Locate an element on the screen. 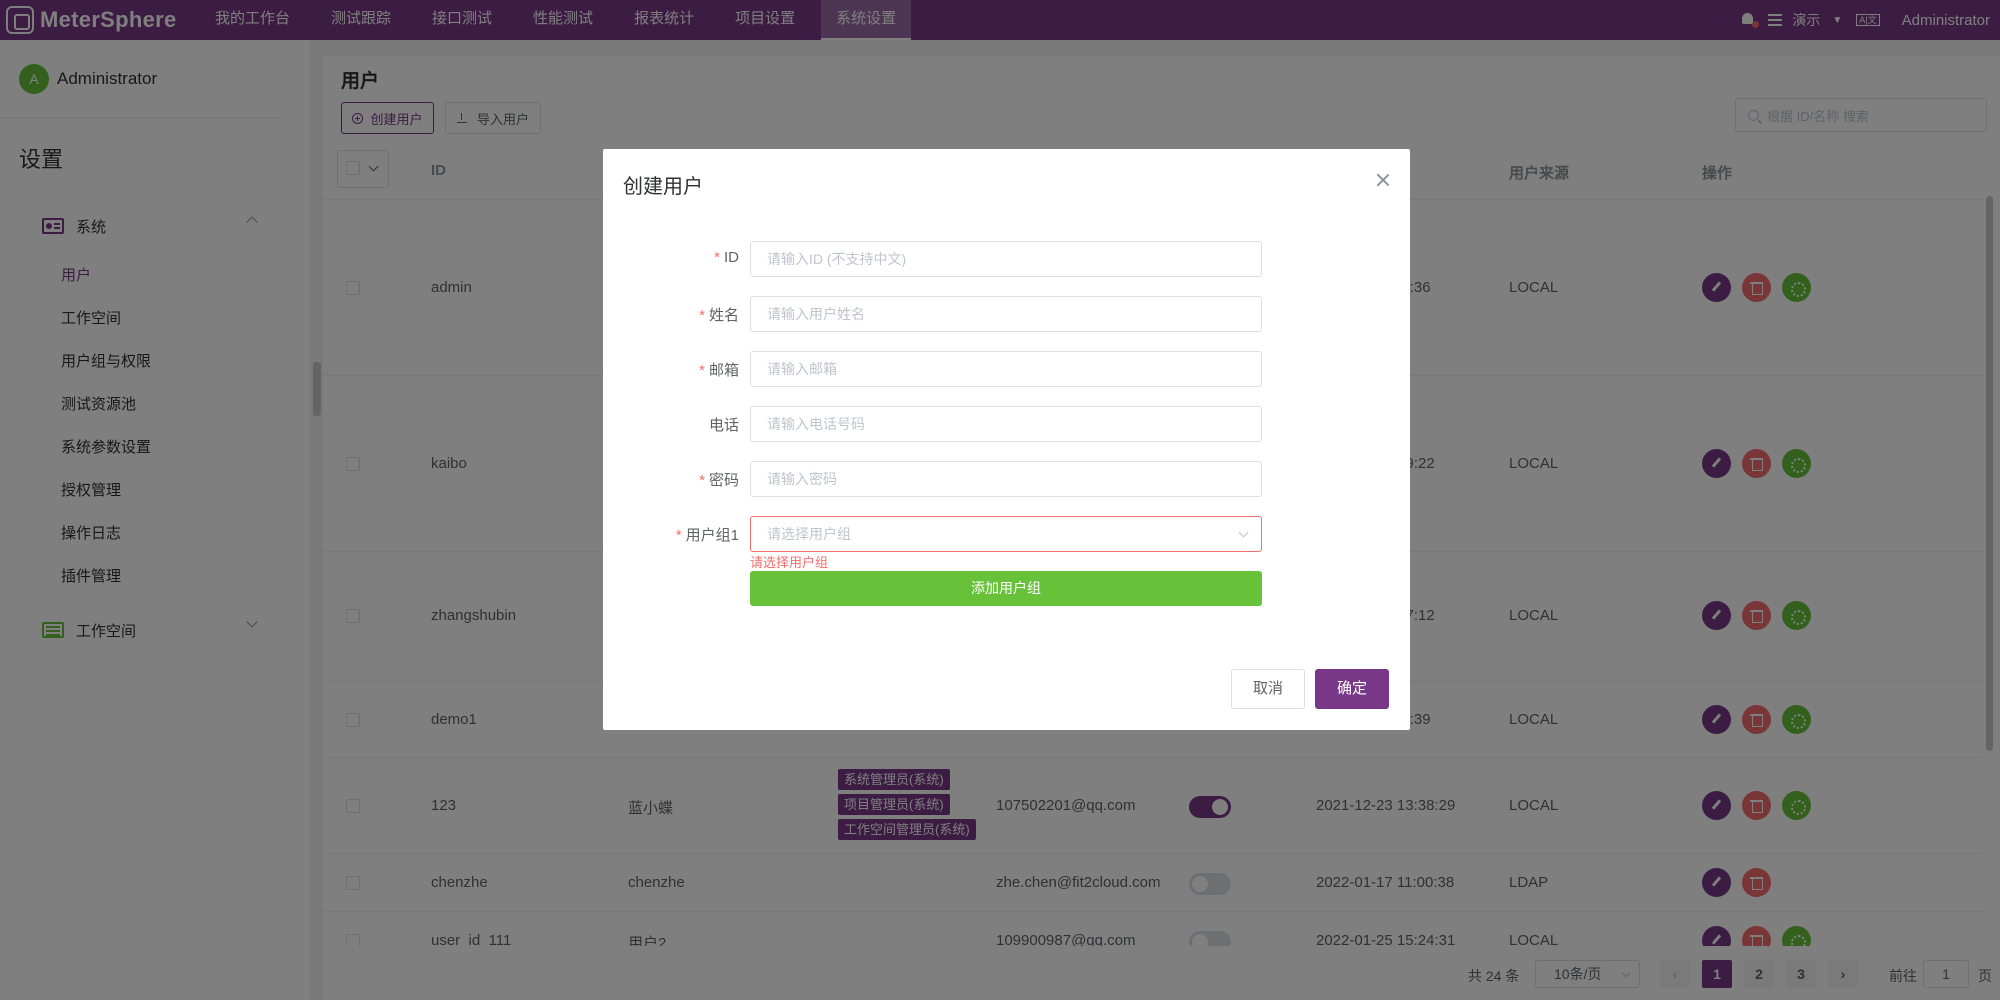 The height and width of the screenshot is (1000, 2000). field-label-text: ID is located at coordinates (731, 257).